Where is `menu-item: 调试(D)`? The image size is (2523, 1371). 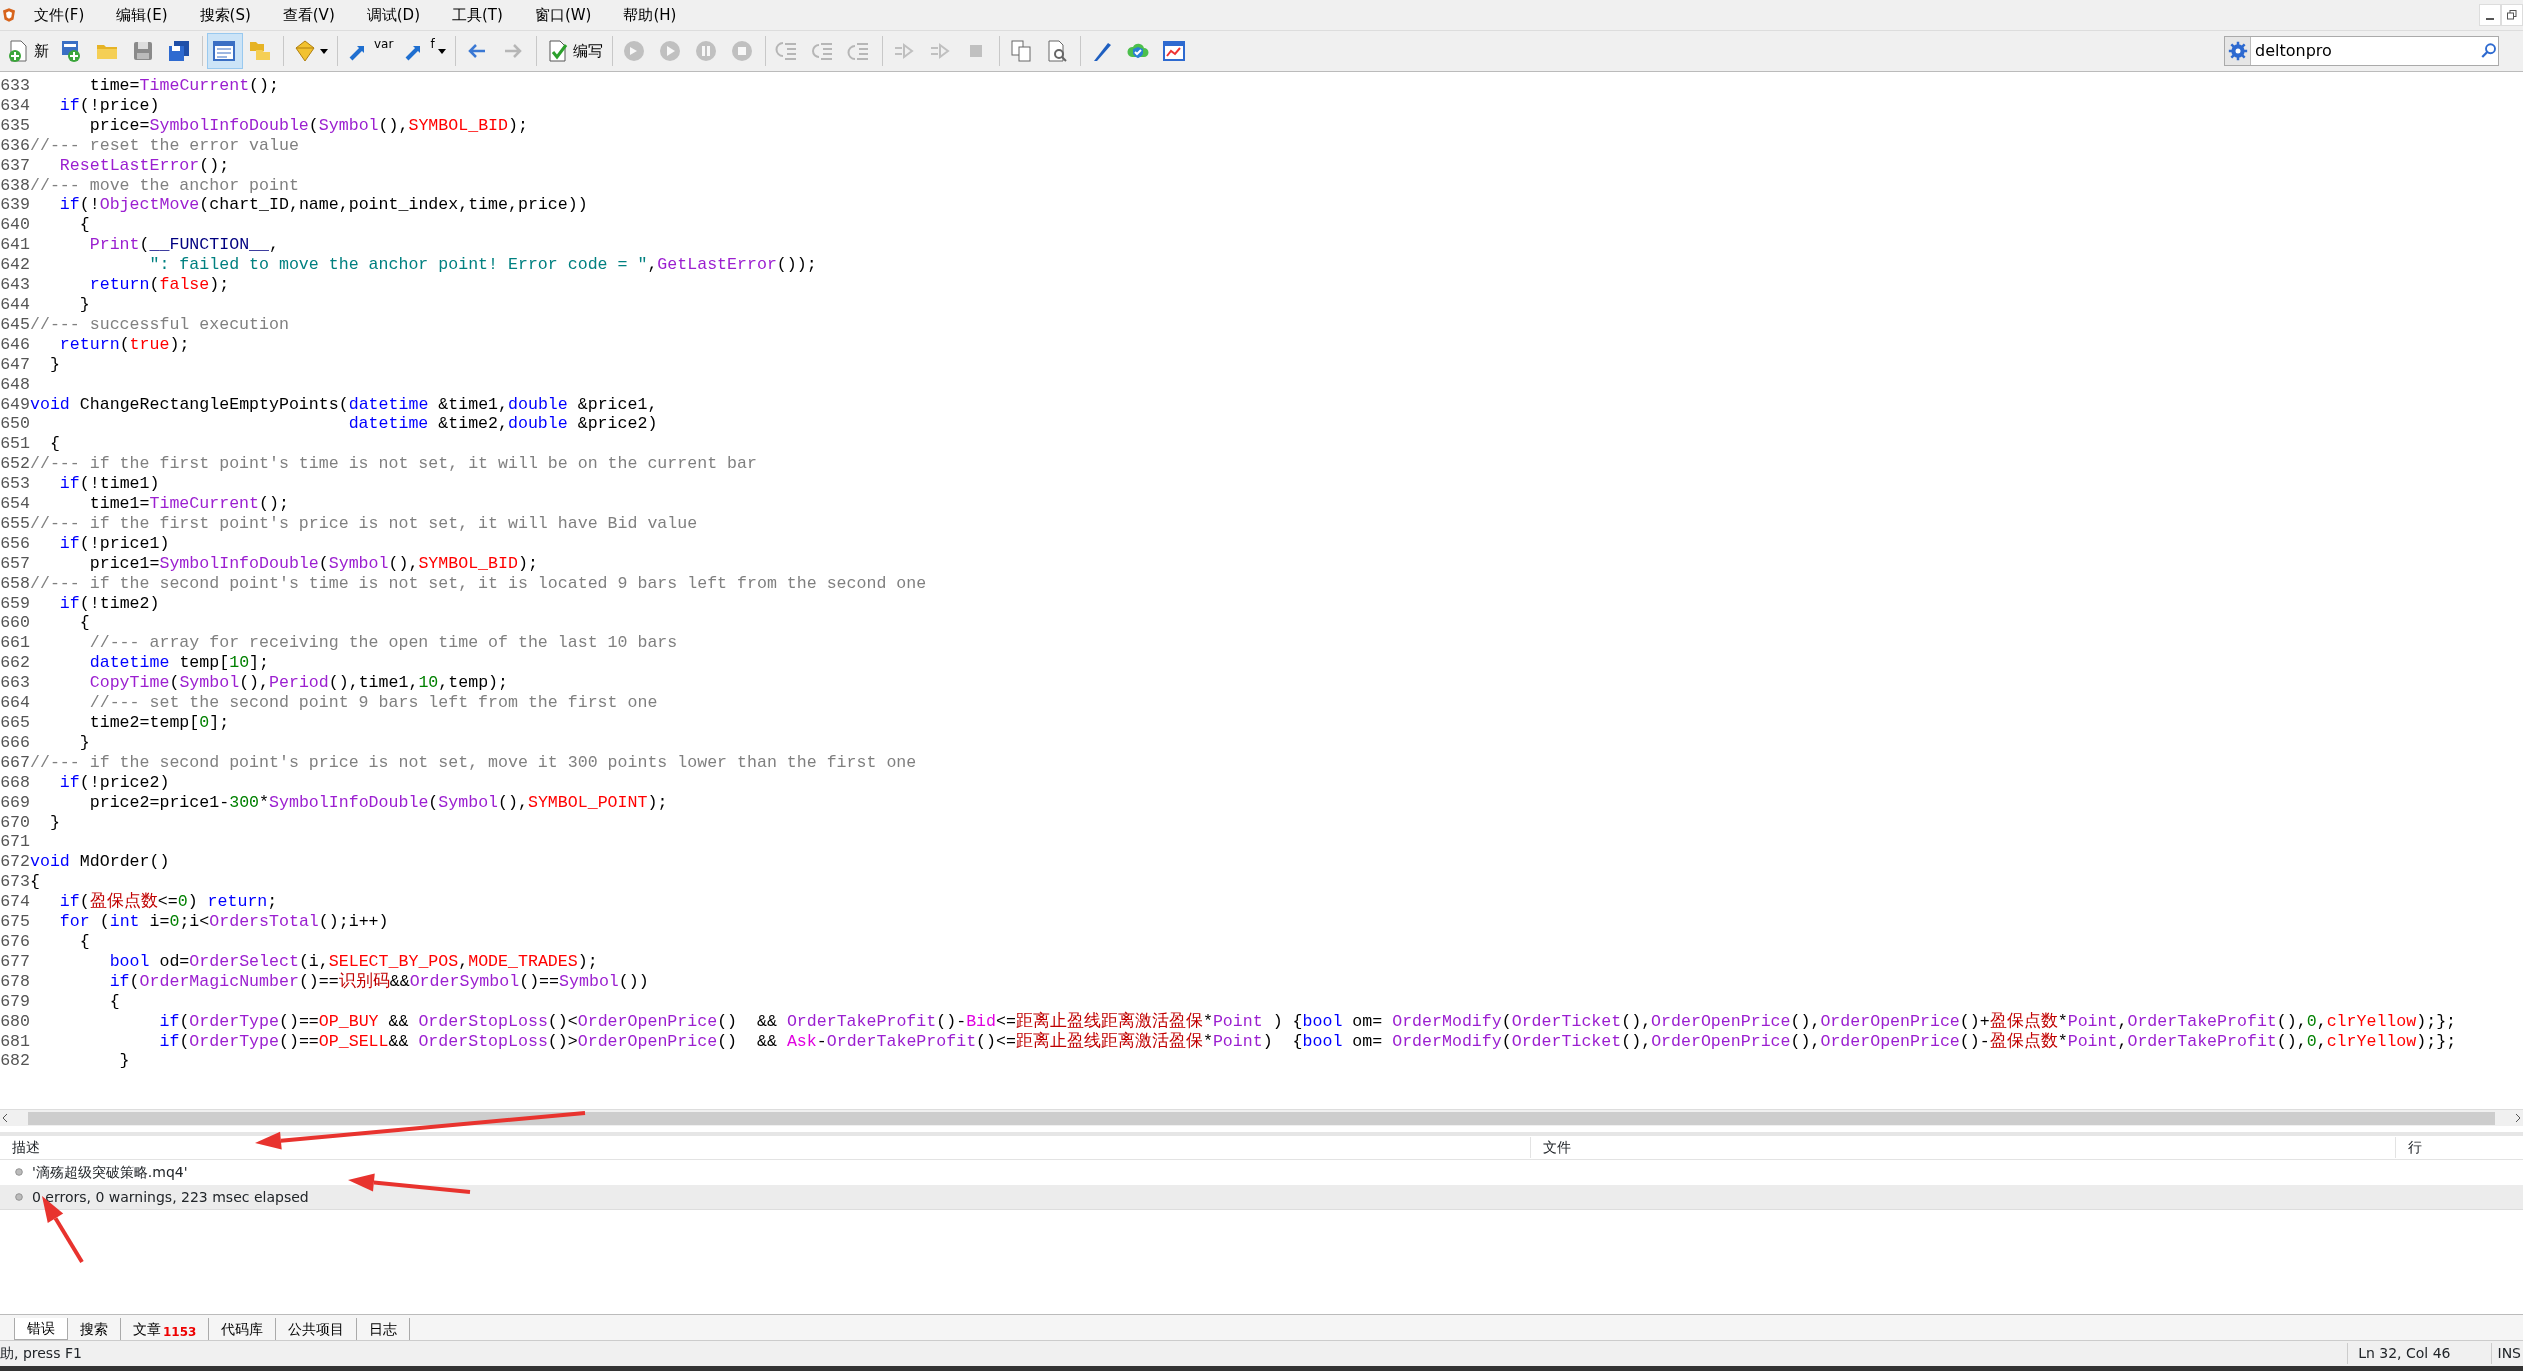 menu-item: 调试(D) is located at coordinates (393, 15).